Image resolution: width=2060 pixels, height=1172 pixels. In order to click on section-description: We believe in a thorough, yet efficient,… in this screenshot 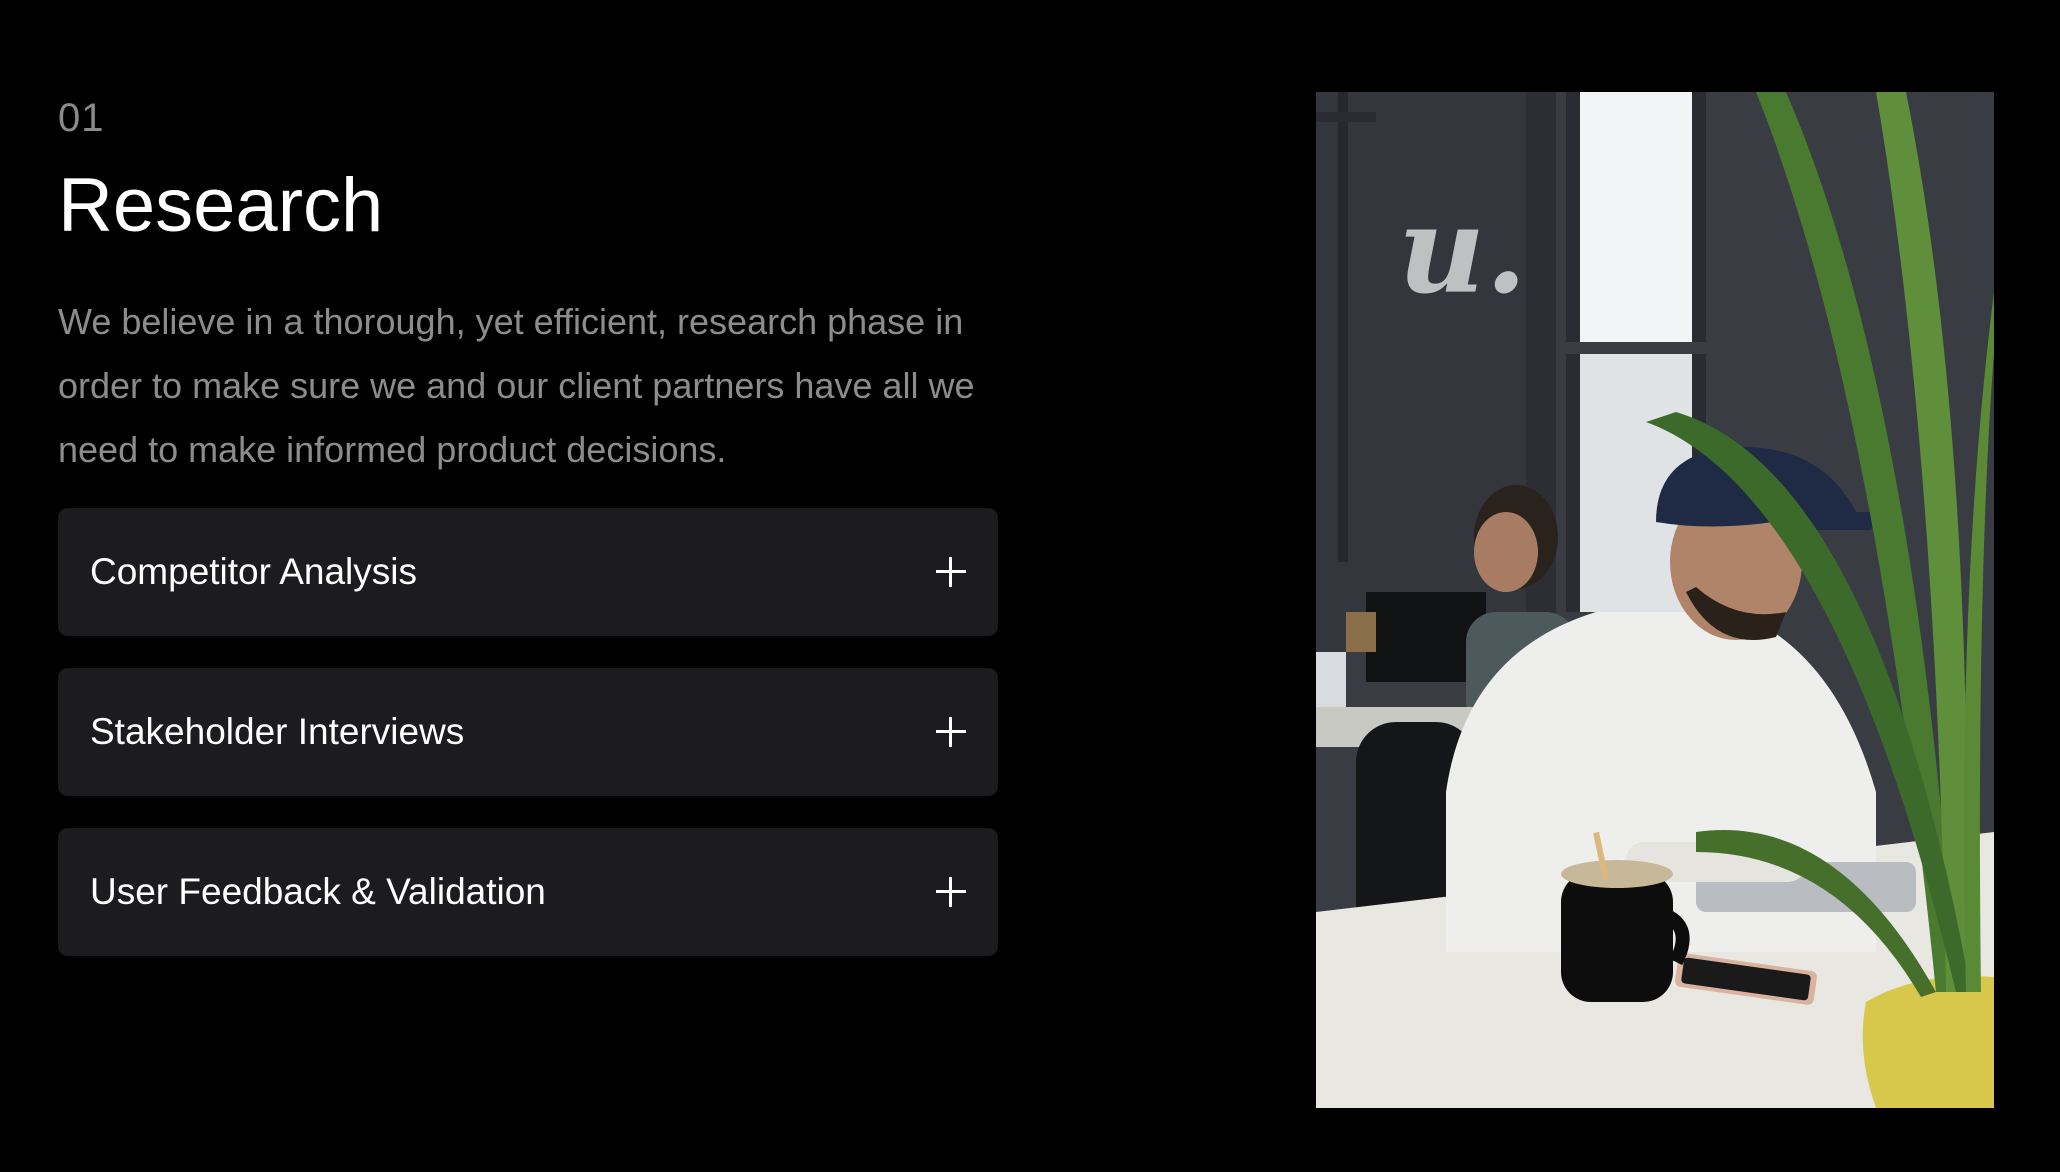, I will do `click(516, 385)`.